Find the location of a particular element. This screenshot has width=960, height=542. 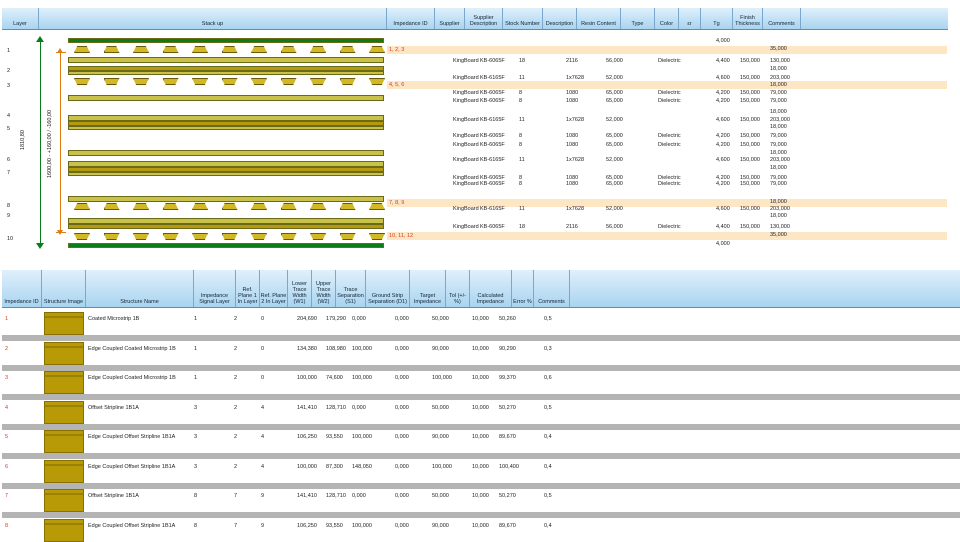

impedance-cell-calc: 100,400 is located at coordinates (509, 466).